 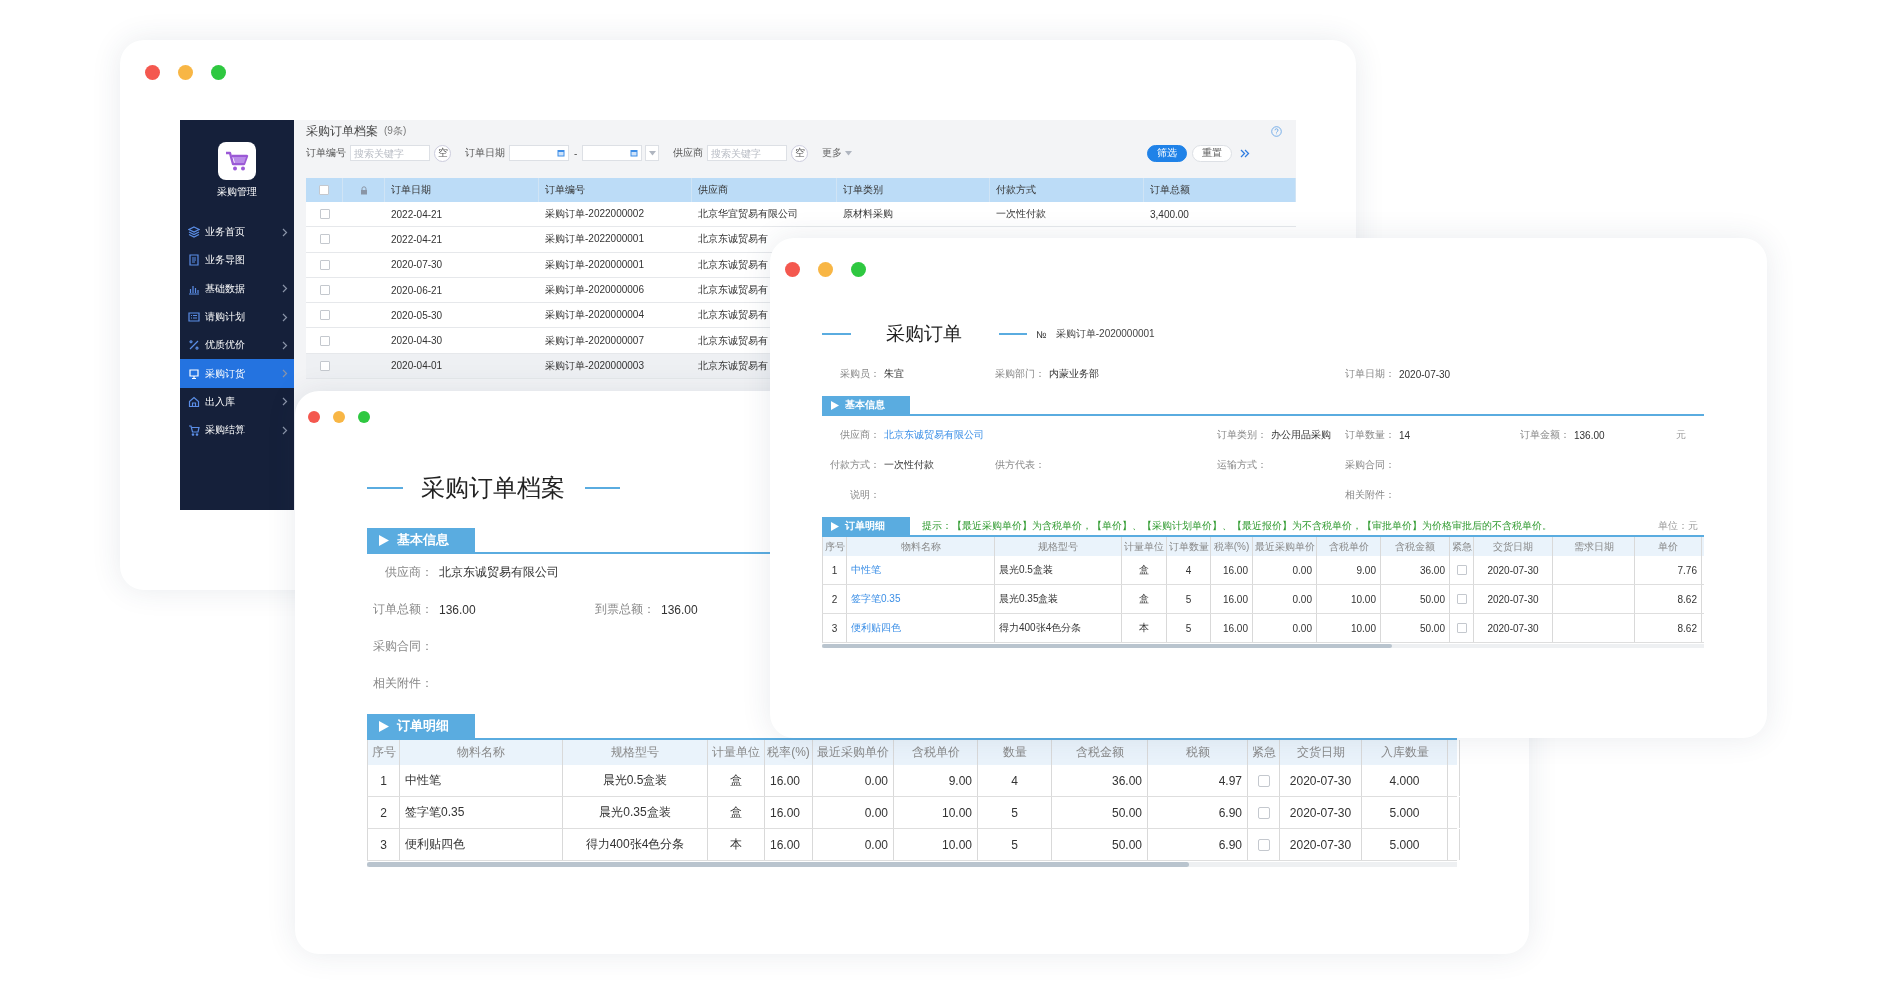 I want to click on lock-icon, so click(x=363, y=190).